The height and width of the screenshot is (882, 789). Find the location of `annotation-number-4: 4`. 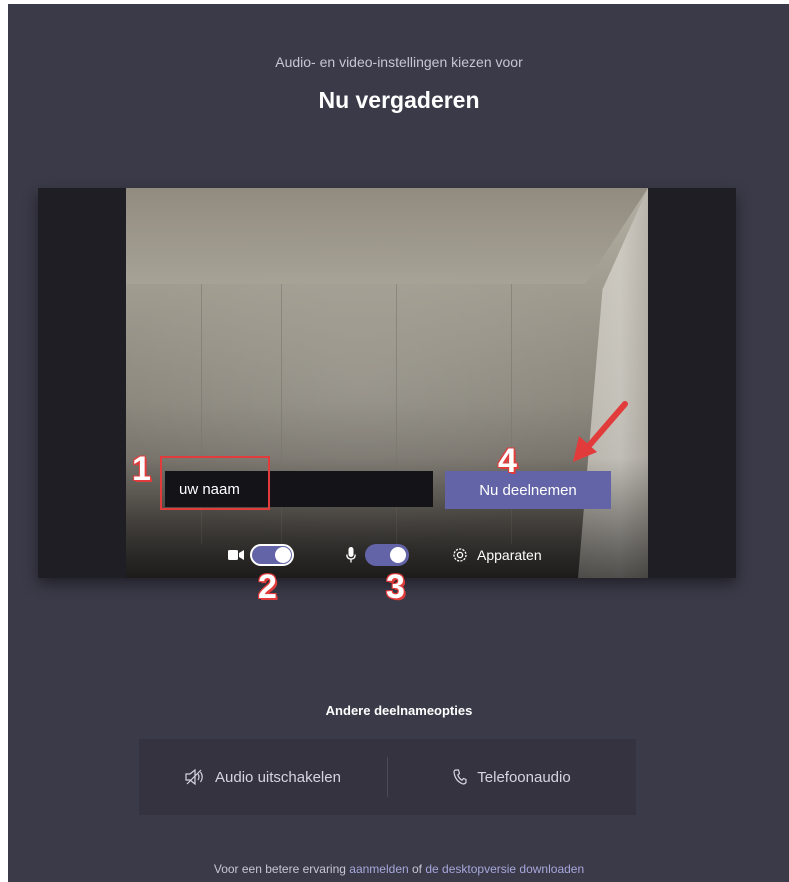

annotation-number-4: 4 is located at coordinates (507, 461).